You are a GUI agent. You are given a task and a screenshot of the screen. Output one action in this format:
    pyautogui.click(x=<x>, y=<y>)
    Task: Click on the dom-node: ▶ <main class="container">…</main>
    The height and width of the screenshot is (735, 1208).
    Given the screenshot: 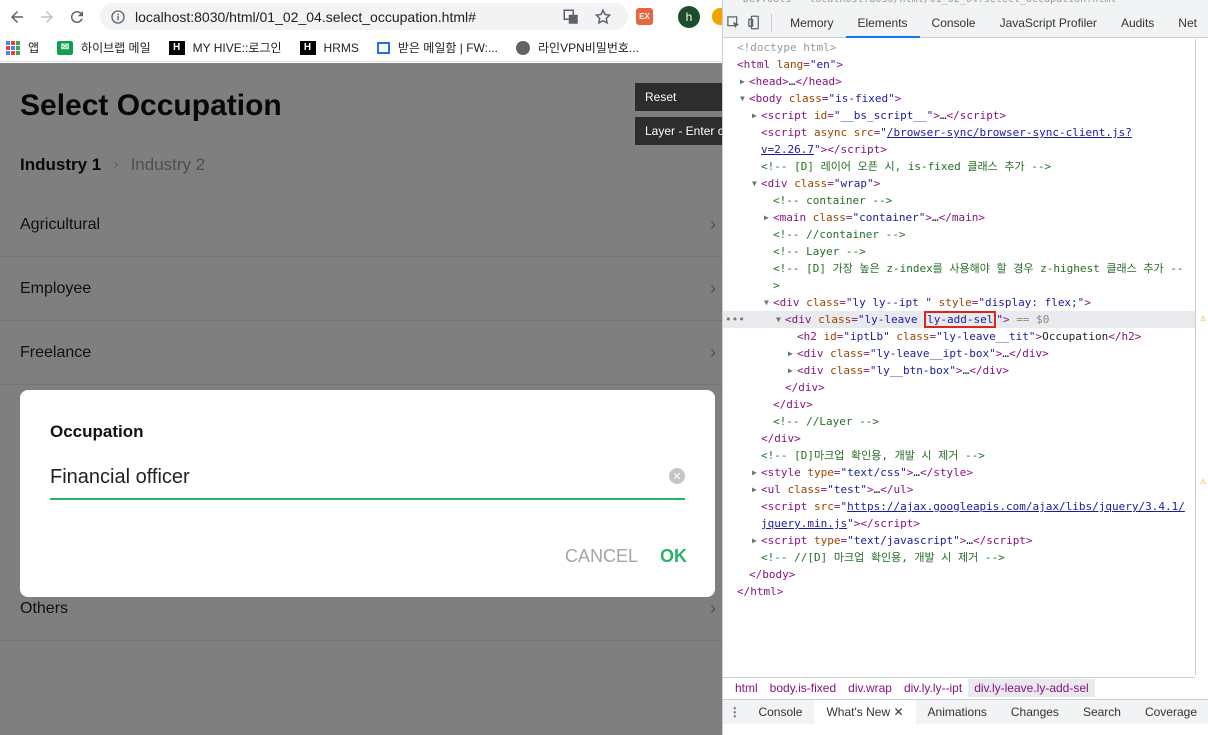 What is the action you would take?
    pyautogui.click(x=959, y=217)
    